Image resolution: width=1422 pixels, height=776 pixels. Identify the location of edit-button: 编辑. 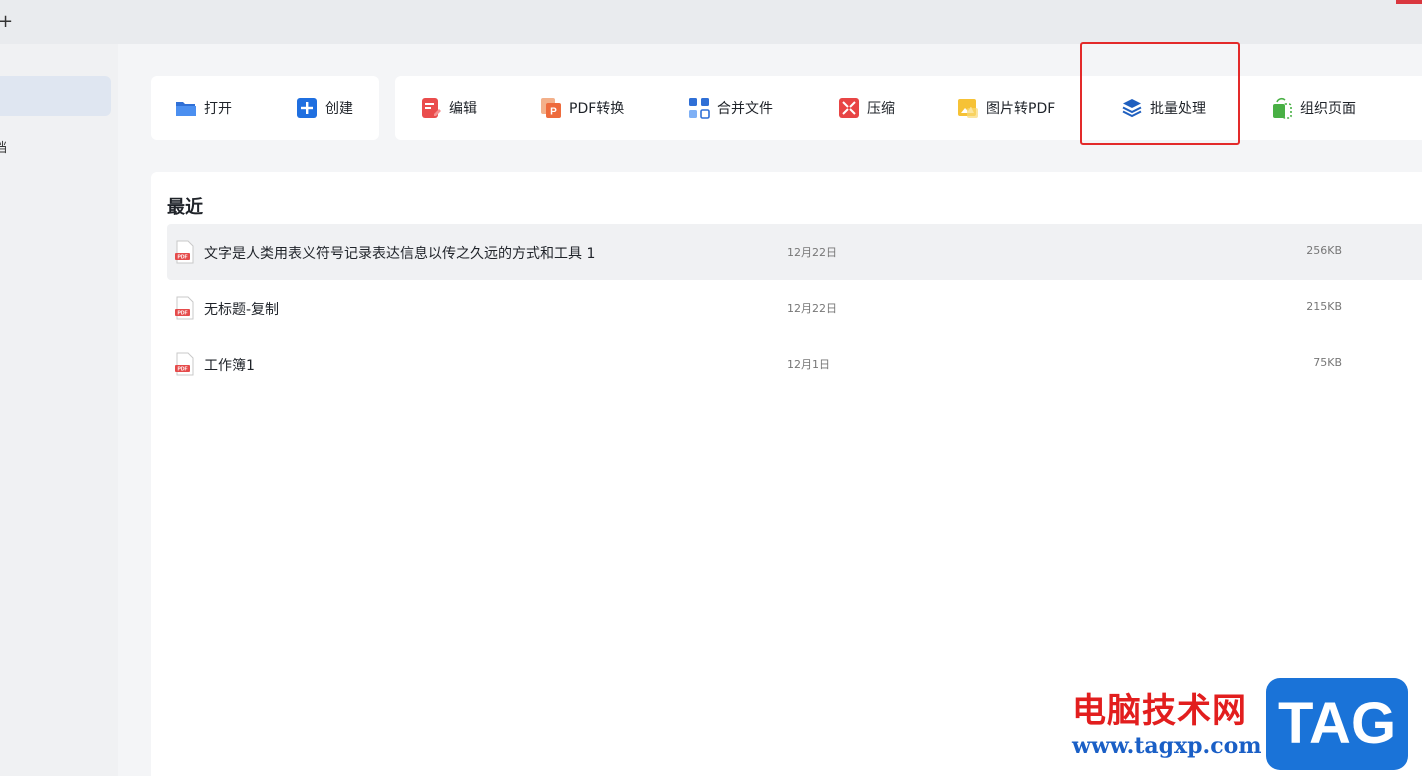
(448, 108).